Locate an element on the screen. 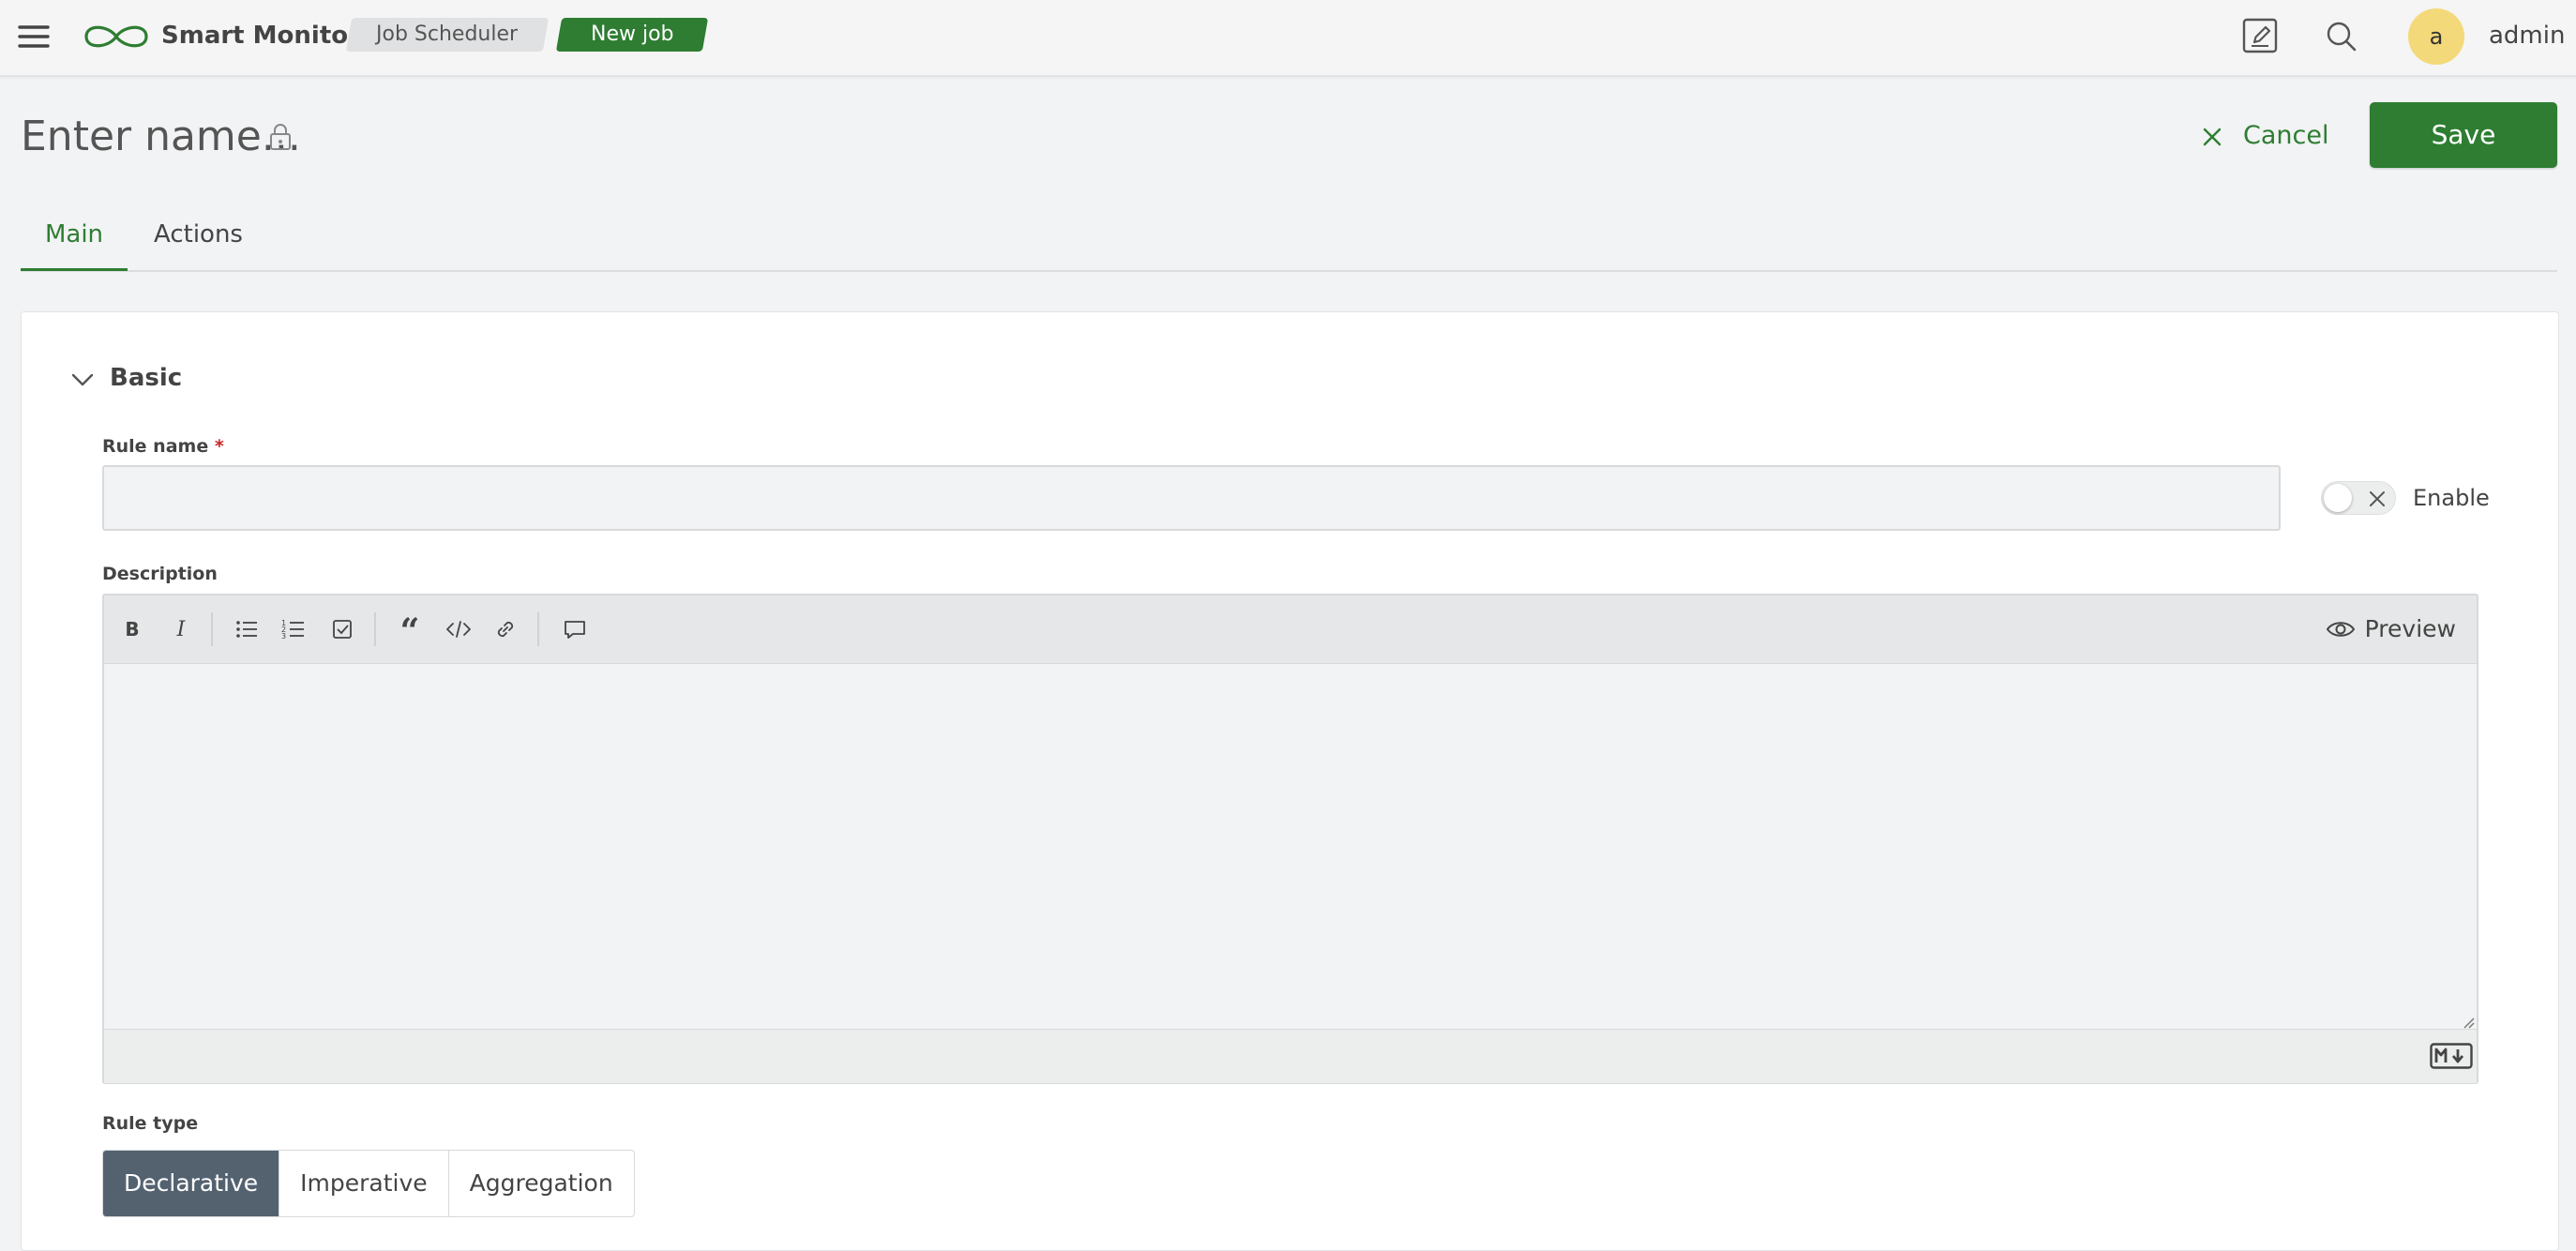 This screenshot has height=1251, width=2576. username: admin is located at coordinates (2527, 36).